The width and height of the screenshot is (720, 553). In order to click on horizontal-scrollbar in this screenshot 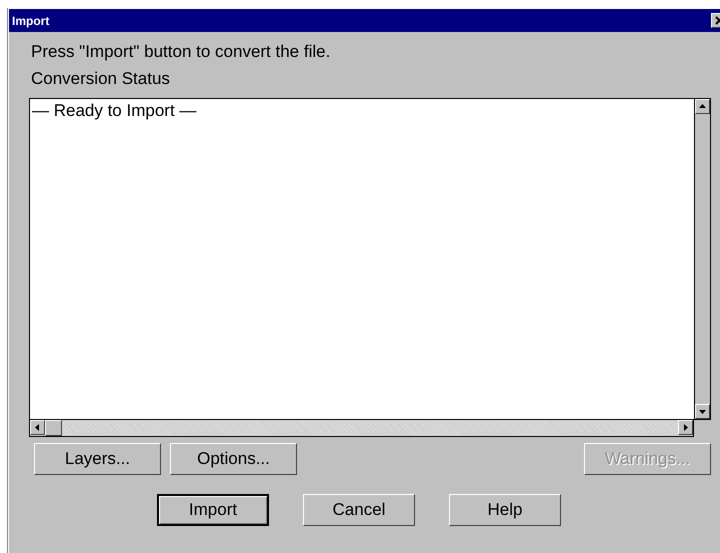, I will do `click(361, 428)`.